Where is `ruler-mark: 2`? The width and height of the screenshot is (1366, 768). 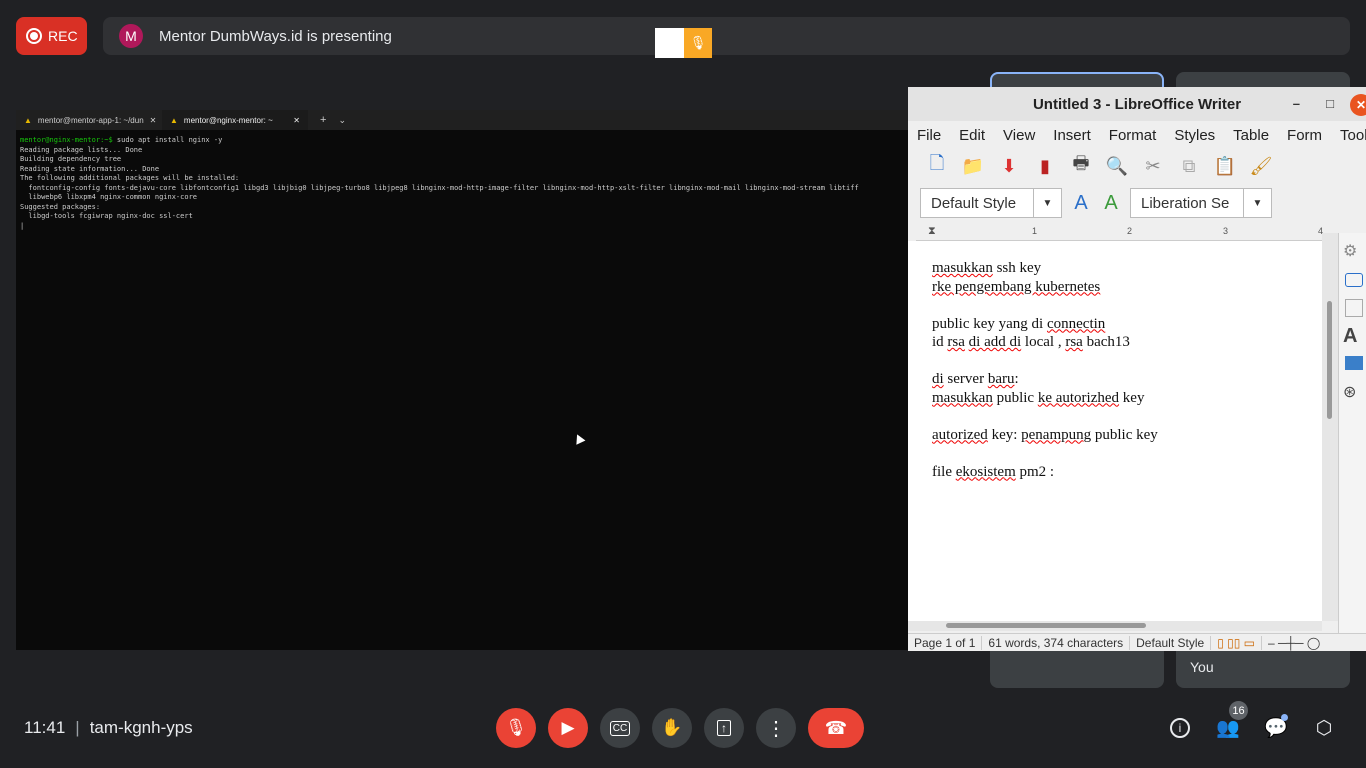
ruler-mark: 2 is located at coordinates (1130, 231).